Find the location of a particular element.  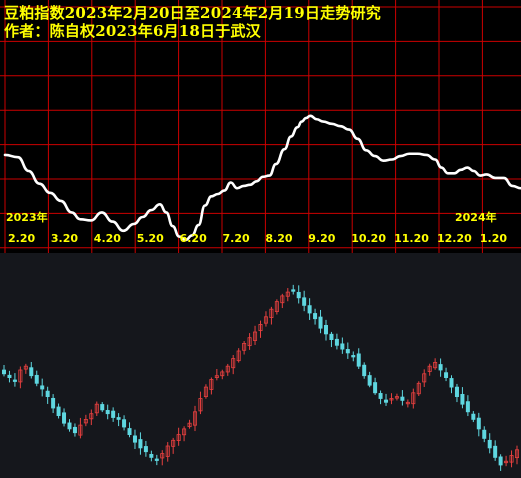

x-tick-label: 1.20 is located at coordinates (493, 238).